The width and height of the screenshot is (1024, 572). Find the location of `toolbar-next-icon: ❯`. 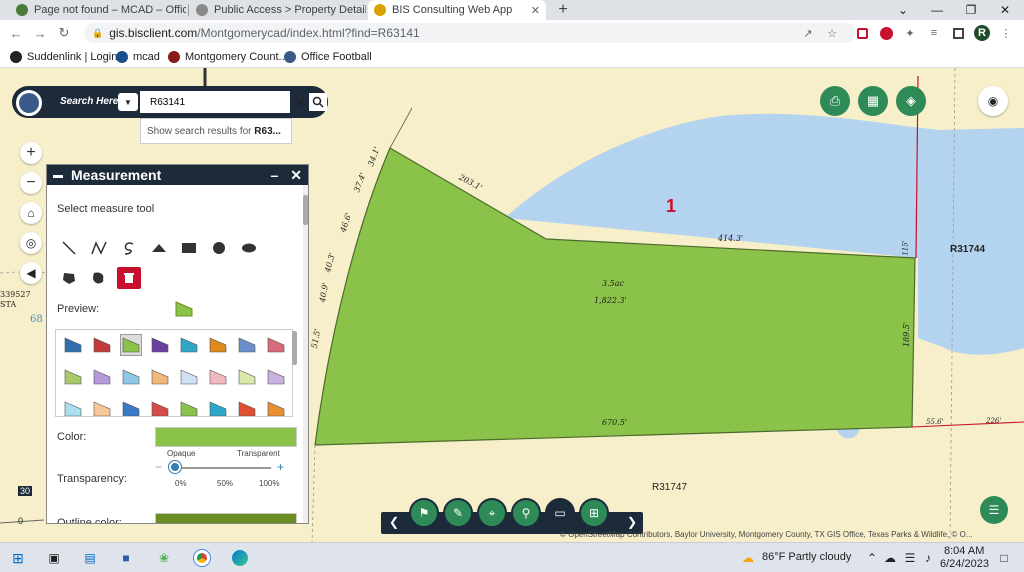

toolbar-next-icon: ❯ is located at coordinates (632, 522).